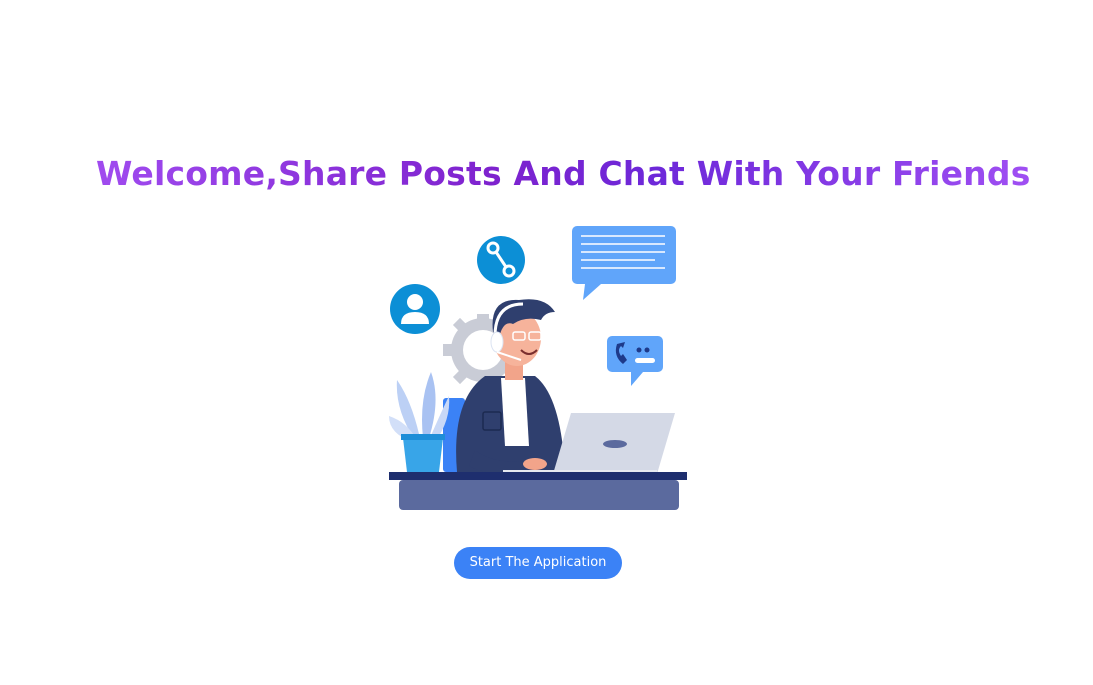  I want to click on hero-illustration, so click(538, 368).